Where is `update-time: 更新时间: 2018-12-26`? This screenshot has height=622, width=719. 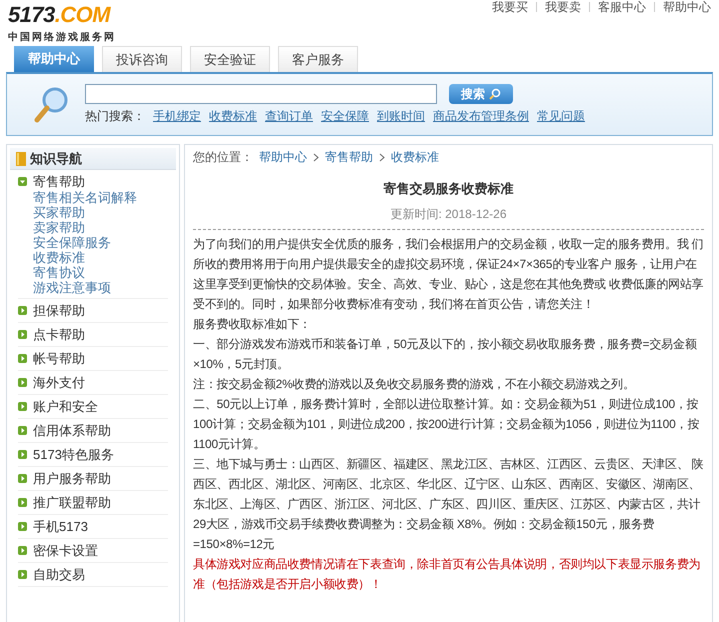
update-time: 更新时间: 2018-12-26 is located at coordinates (448, 214).